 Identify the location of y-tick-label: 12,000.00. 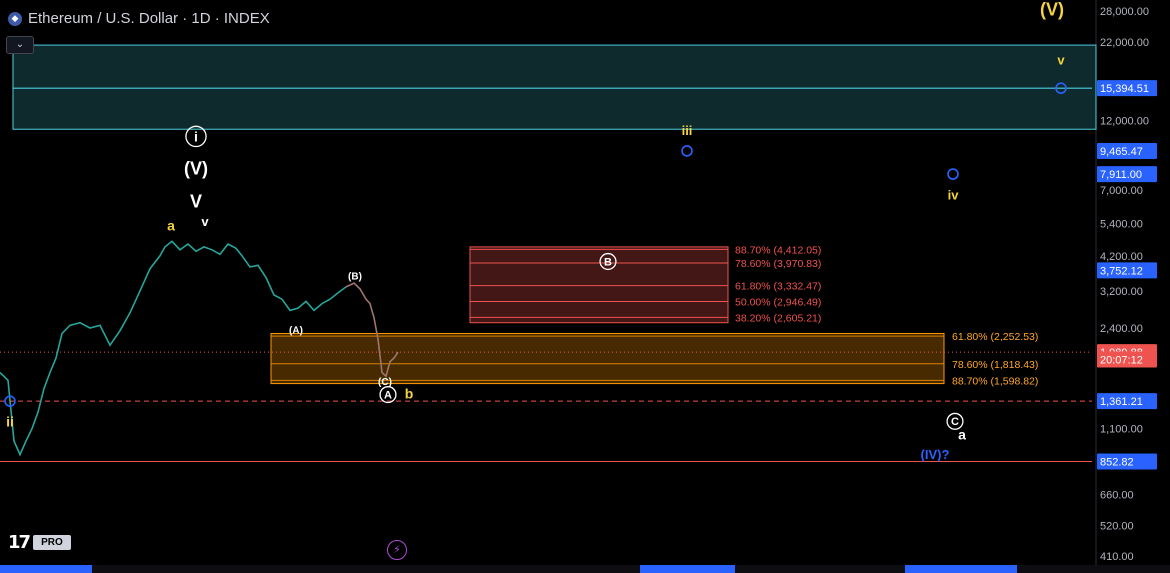
(1124, 121).